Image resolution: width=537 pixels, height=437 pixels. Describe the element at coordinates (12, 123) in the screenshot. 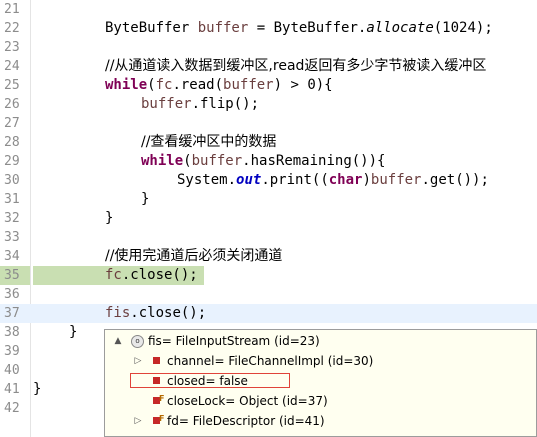

I see `line-number: 27` at that location.